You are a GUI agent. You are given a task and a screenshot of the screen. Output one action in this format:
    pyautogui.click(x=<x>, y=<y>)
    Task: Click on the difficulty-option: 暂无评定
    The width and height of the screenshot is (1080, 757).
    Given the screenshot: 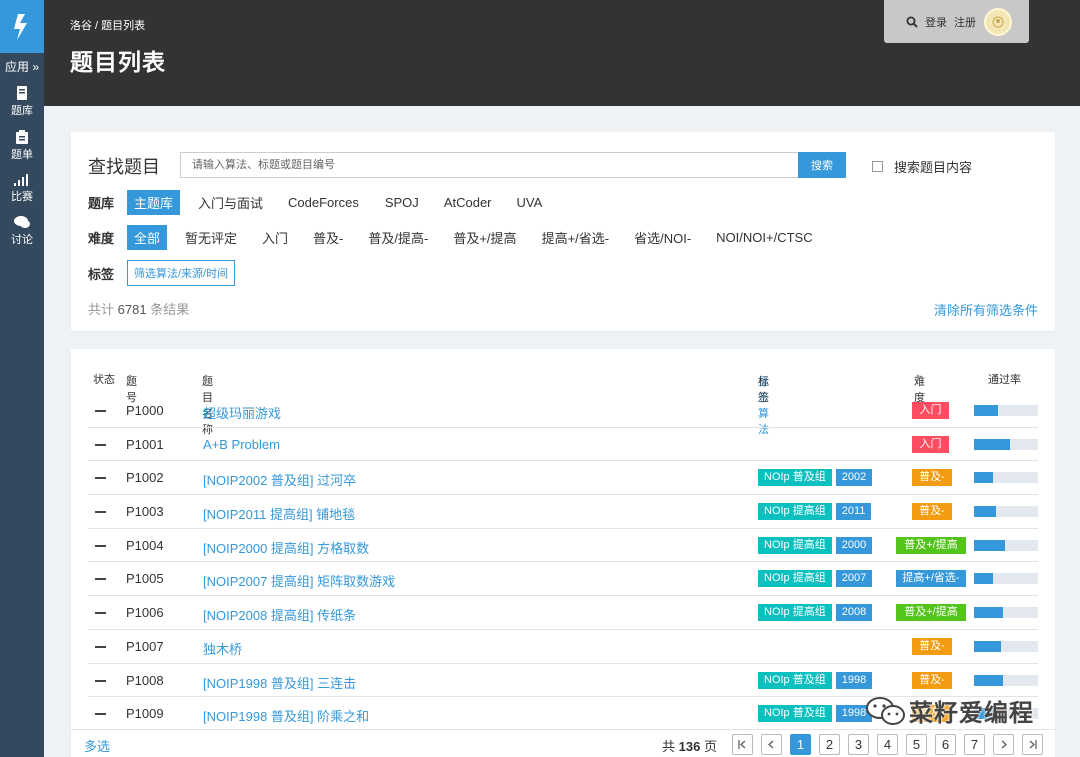 What is the action you would take?
    pyautogui.click(x=211, y=237)
    